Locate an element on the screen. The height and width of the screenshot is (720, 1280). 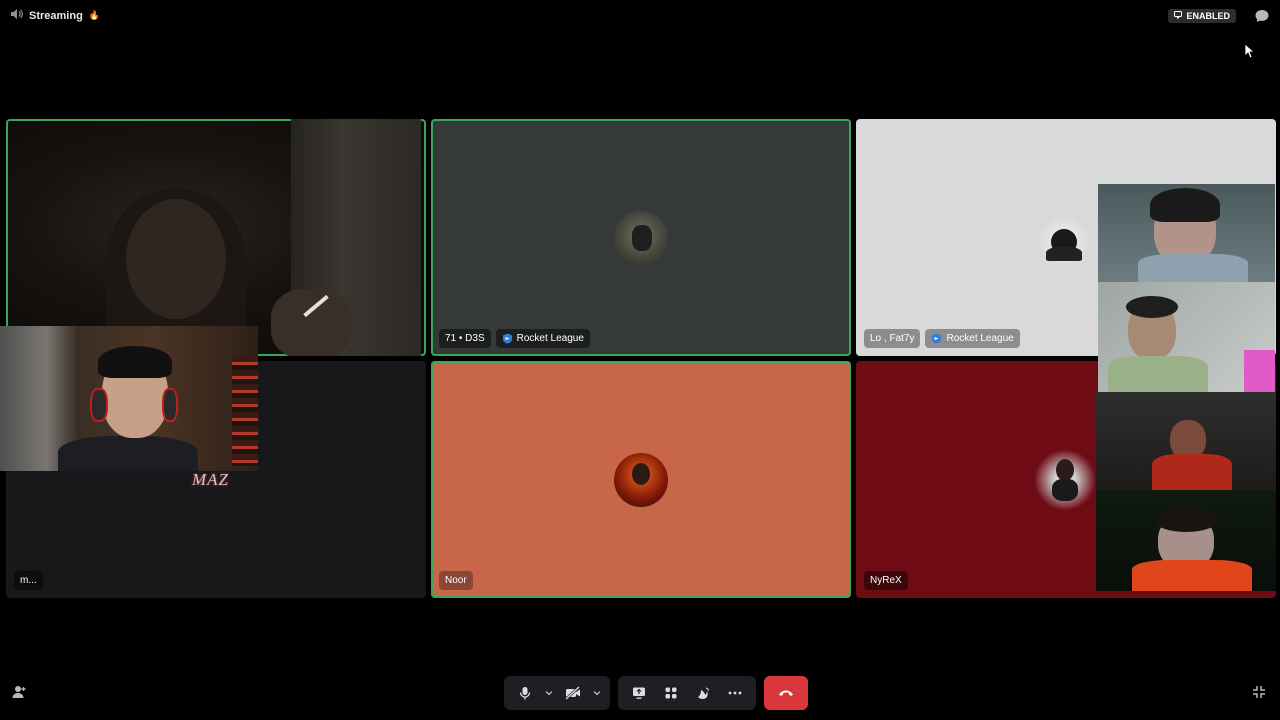
screen-share-icon is located at coordinates (639, 693).